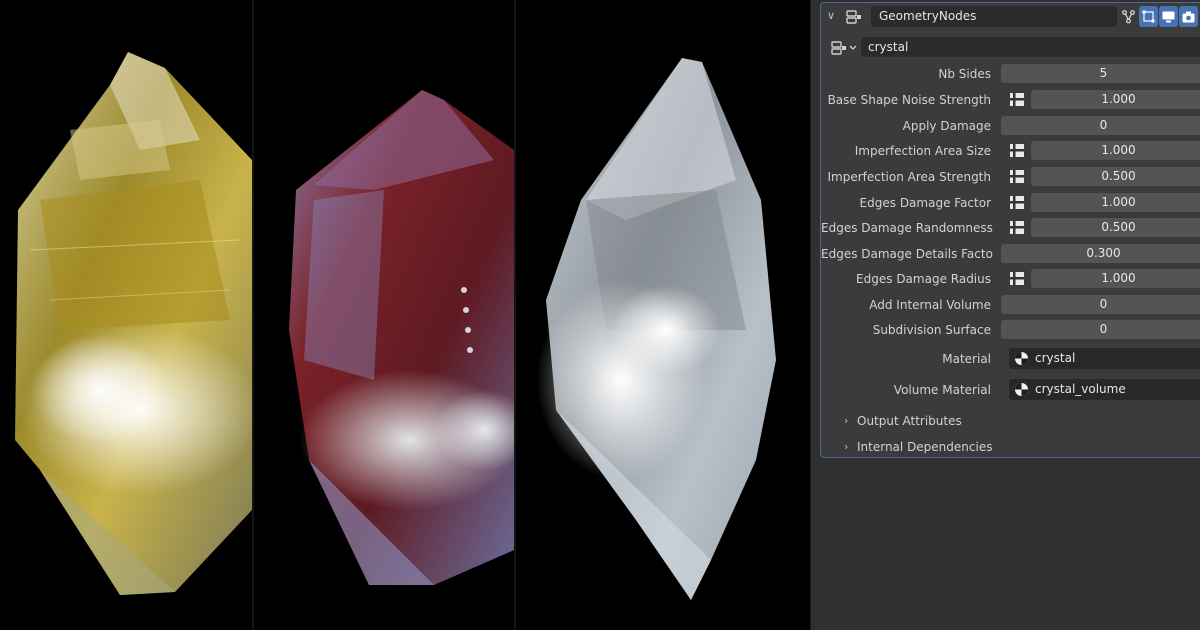 This screenshot has height=630, width=1200. What do you see at coordinates (1115, 150) in the screenshot?
I see `imperfection-area-size-field: 1.000` at bounding box center [1115, 150].